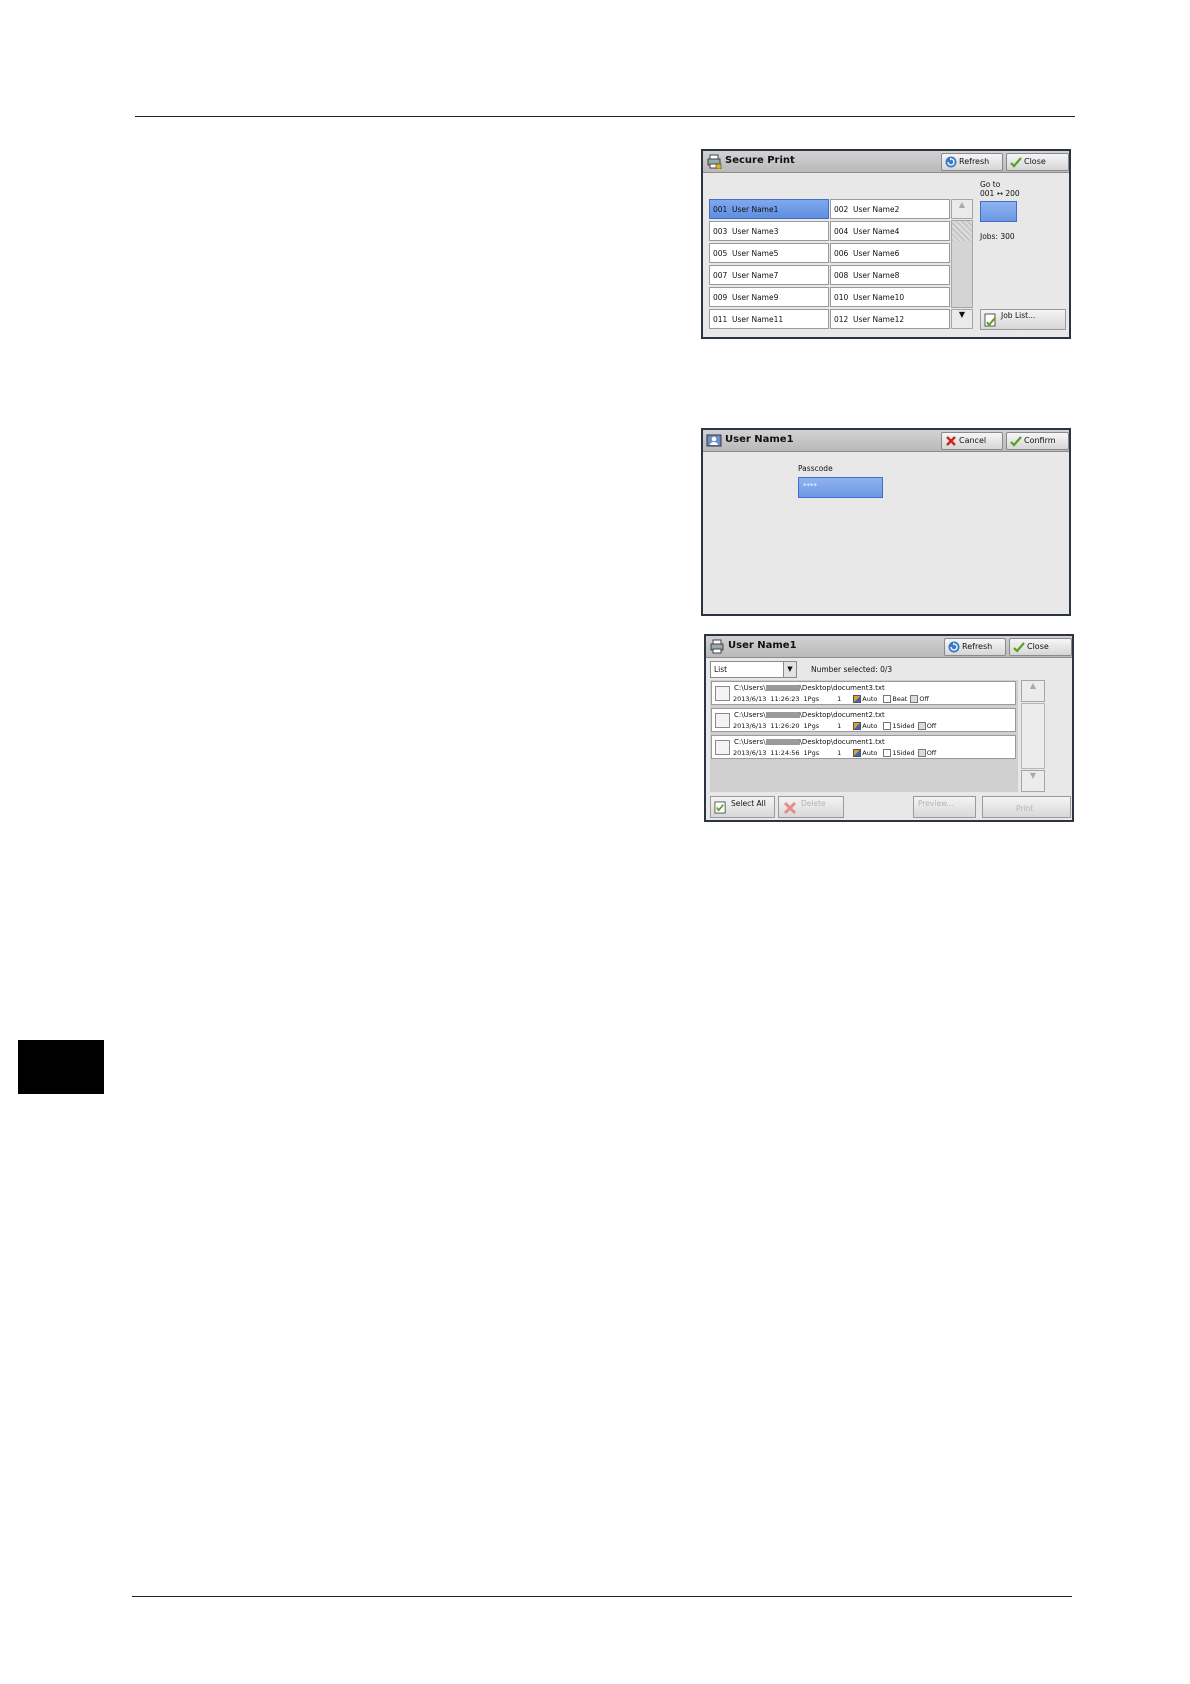 This screenshot has width=1190, height=1684. What do you see at coordinates (769, 319) in the screenshot?
I see `user-cell-011: 011 User Name11` at bounding box center [769, 319].